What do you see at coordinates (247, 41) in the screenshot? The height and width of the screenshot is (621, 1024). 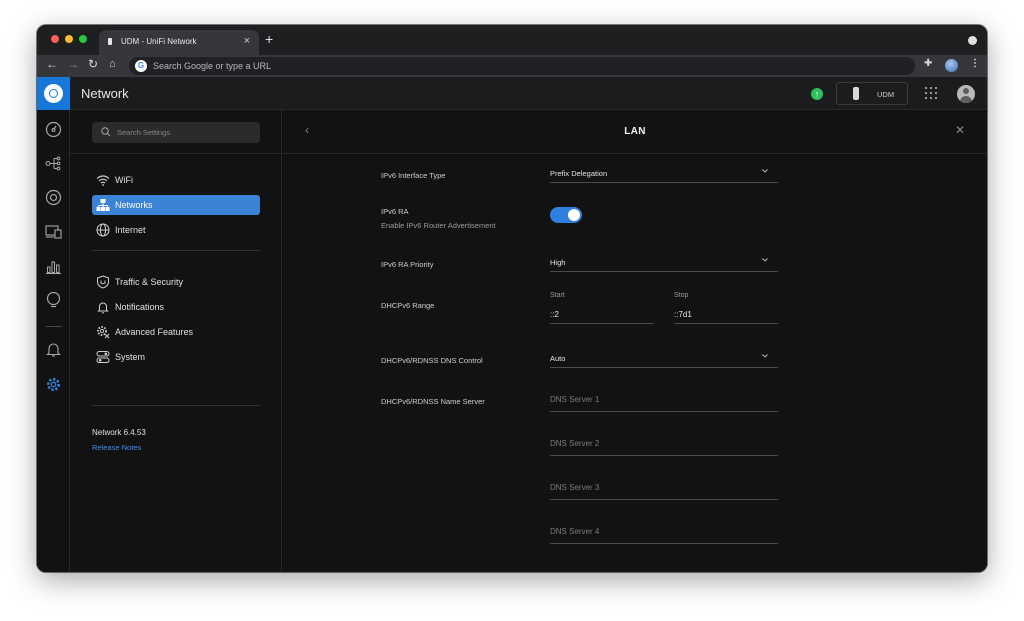 I see `tab-close-icon: ×` at bounding box center [247, 41].